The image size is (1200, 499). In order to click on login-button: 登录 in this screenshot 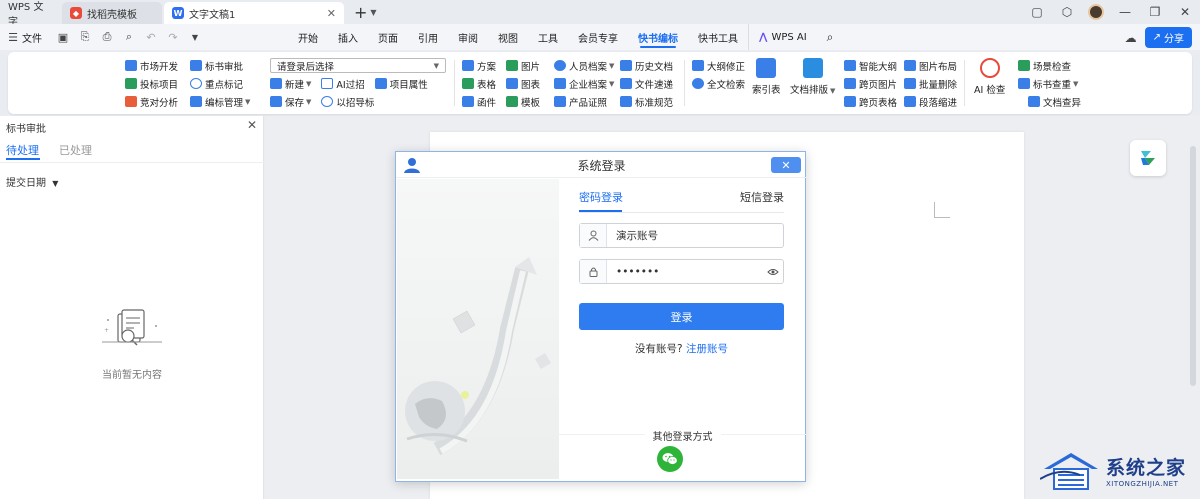, I will do `click(681, 316)`.